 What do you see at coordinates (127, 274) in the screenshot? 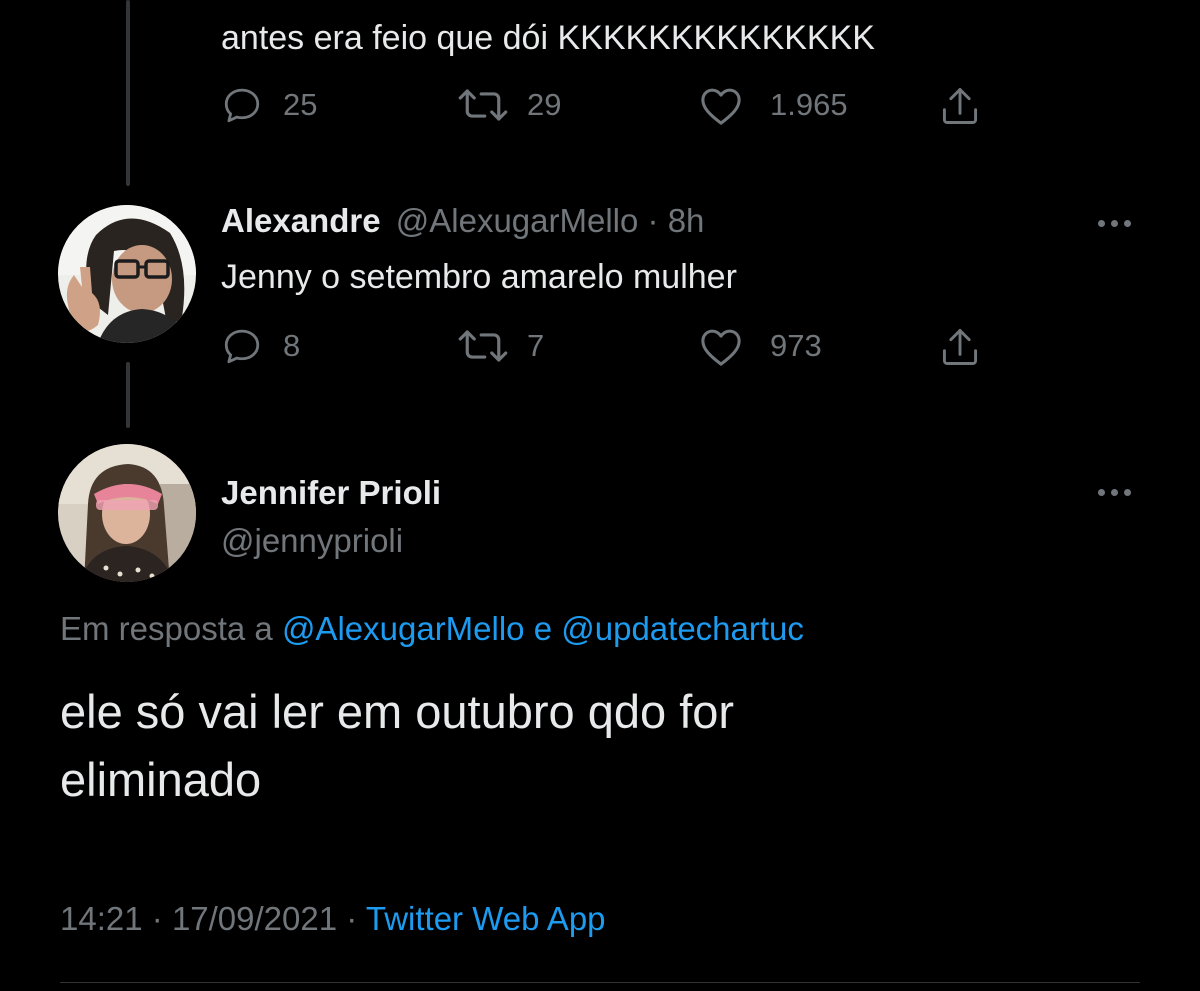
I see `alexandre-avatar` at bounding box center [127, 274].